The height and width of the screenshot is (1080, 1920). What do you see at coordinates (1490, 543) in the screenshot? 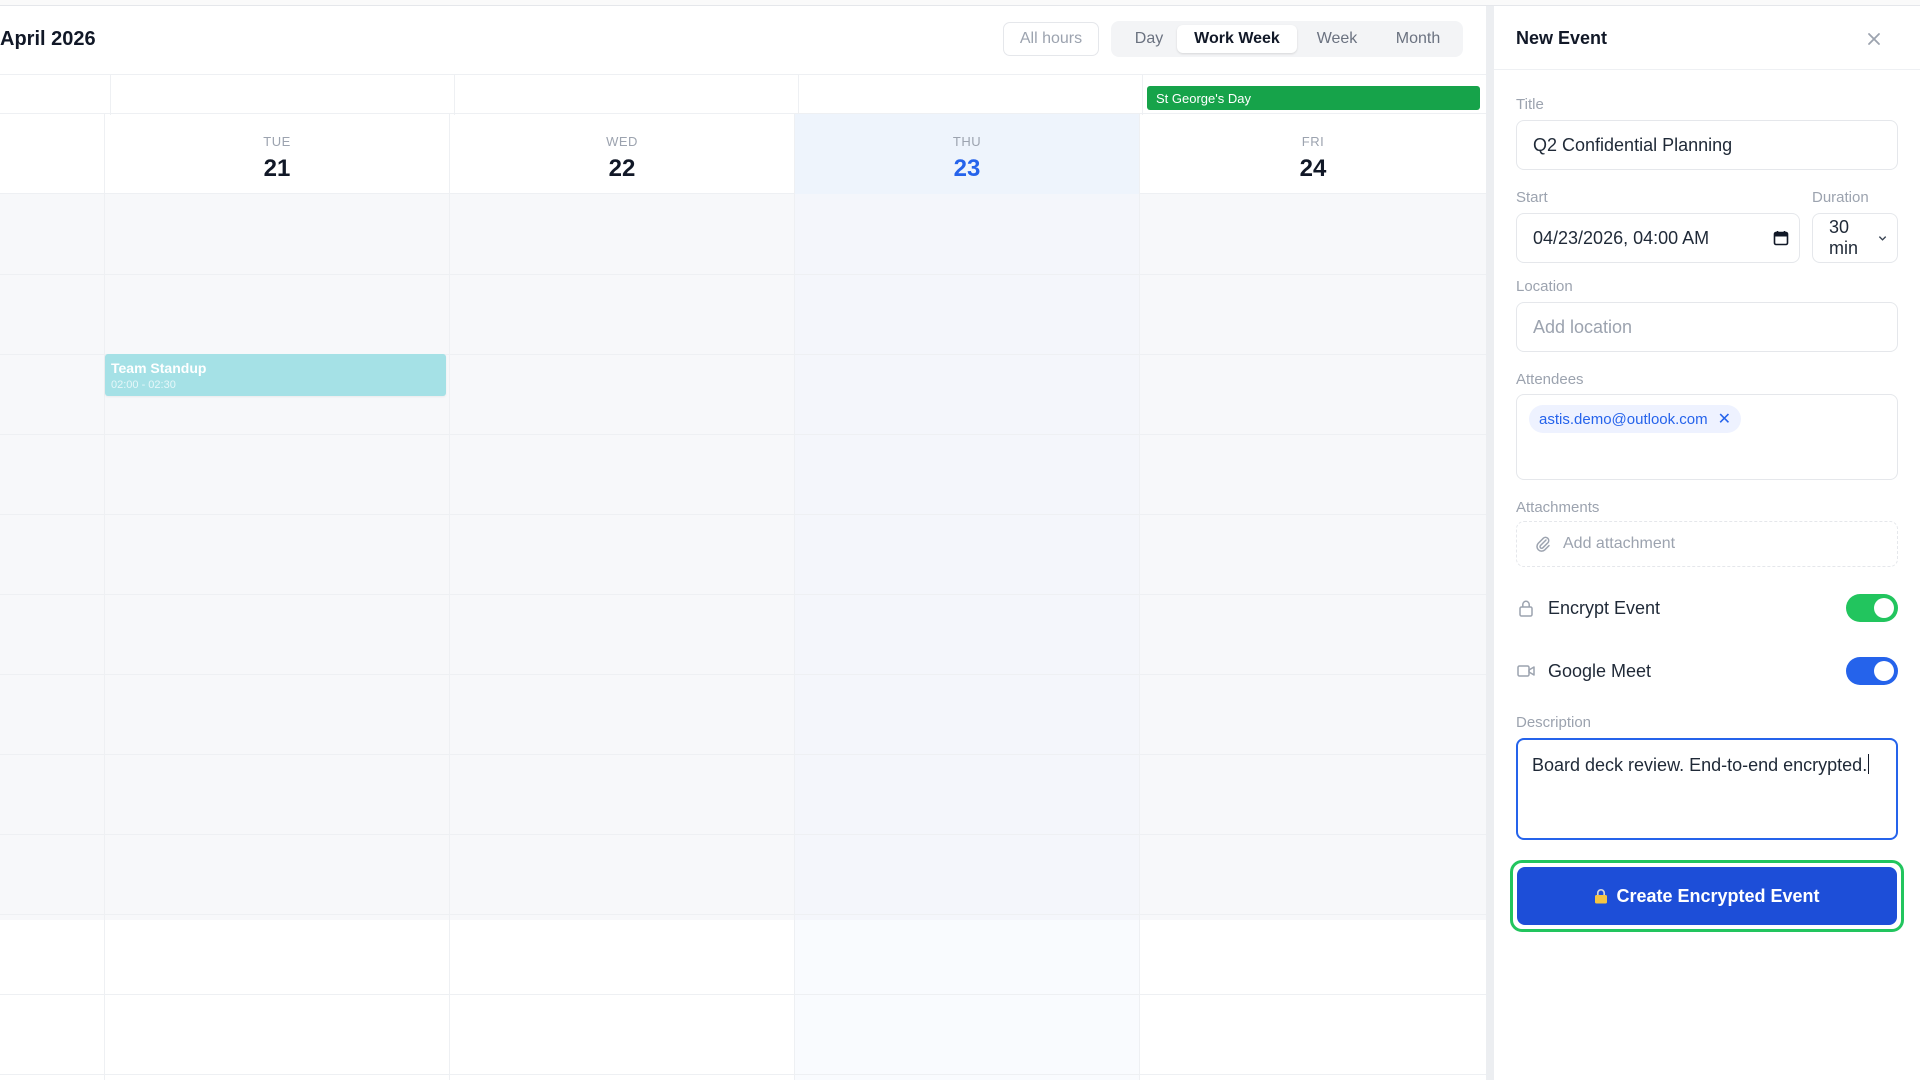
I see `panel-divider` at bounding box center [1490, 543].